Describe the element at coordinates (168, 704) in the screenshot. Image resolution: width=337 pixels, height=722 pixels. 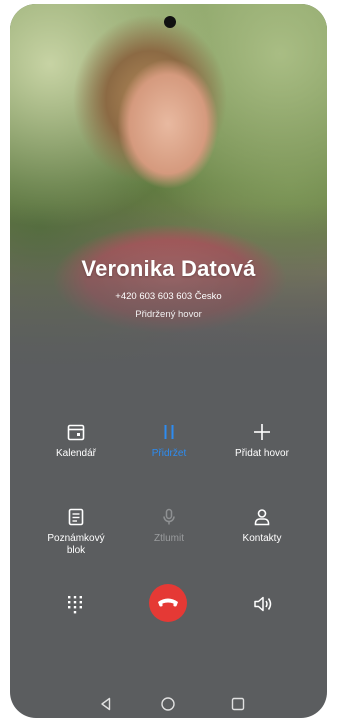
I see `home-icon` at that location.